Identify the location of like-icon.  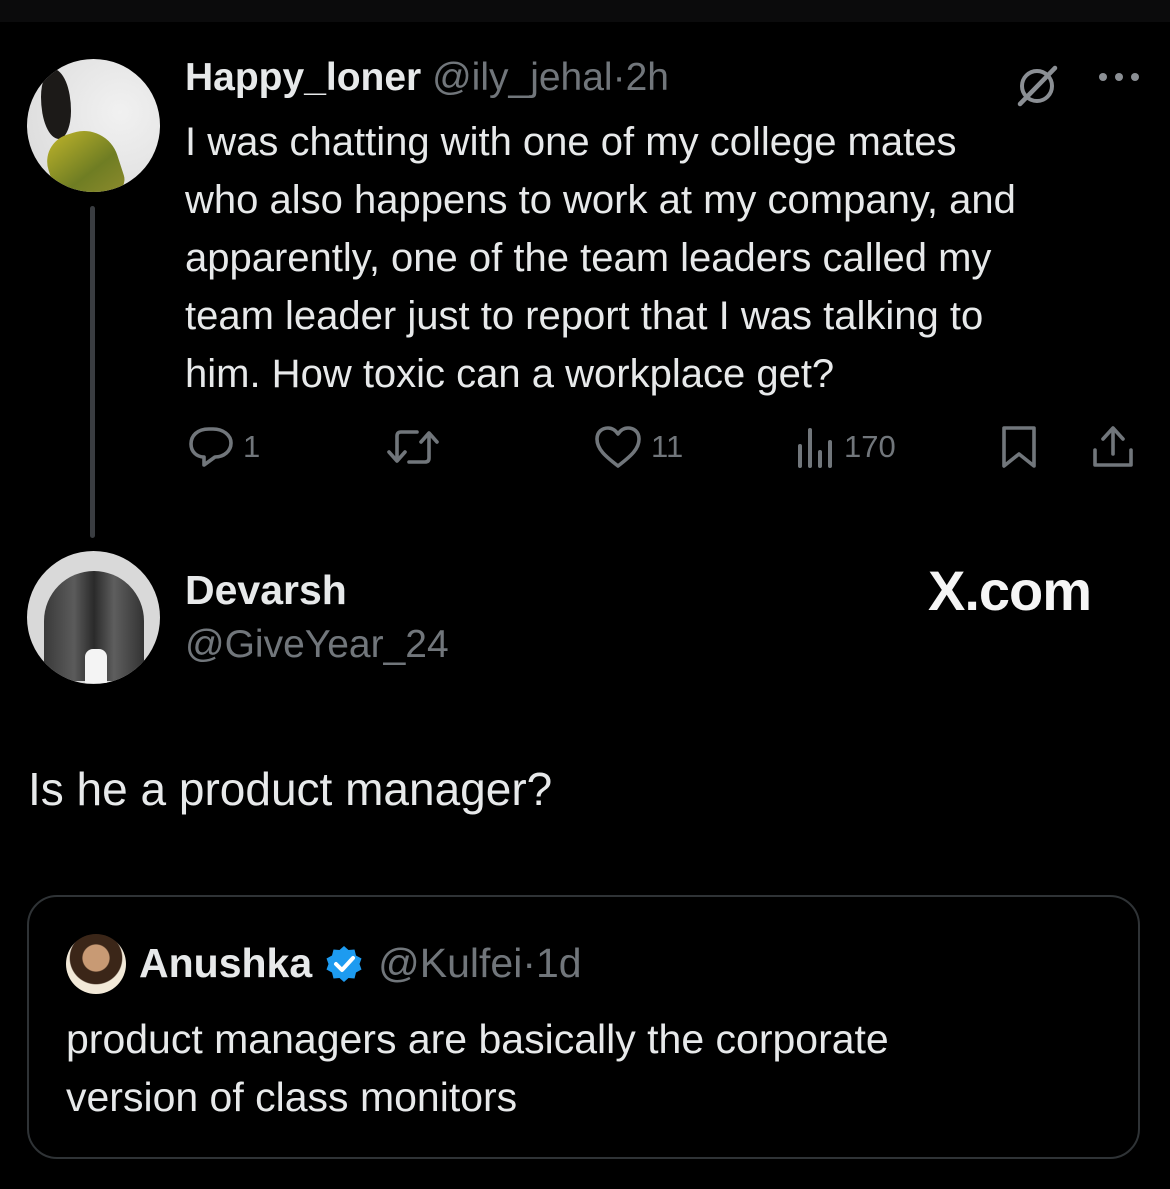
(618, 447).